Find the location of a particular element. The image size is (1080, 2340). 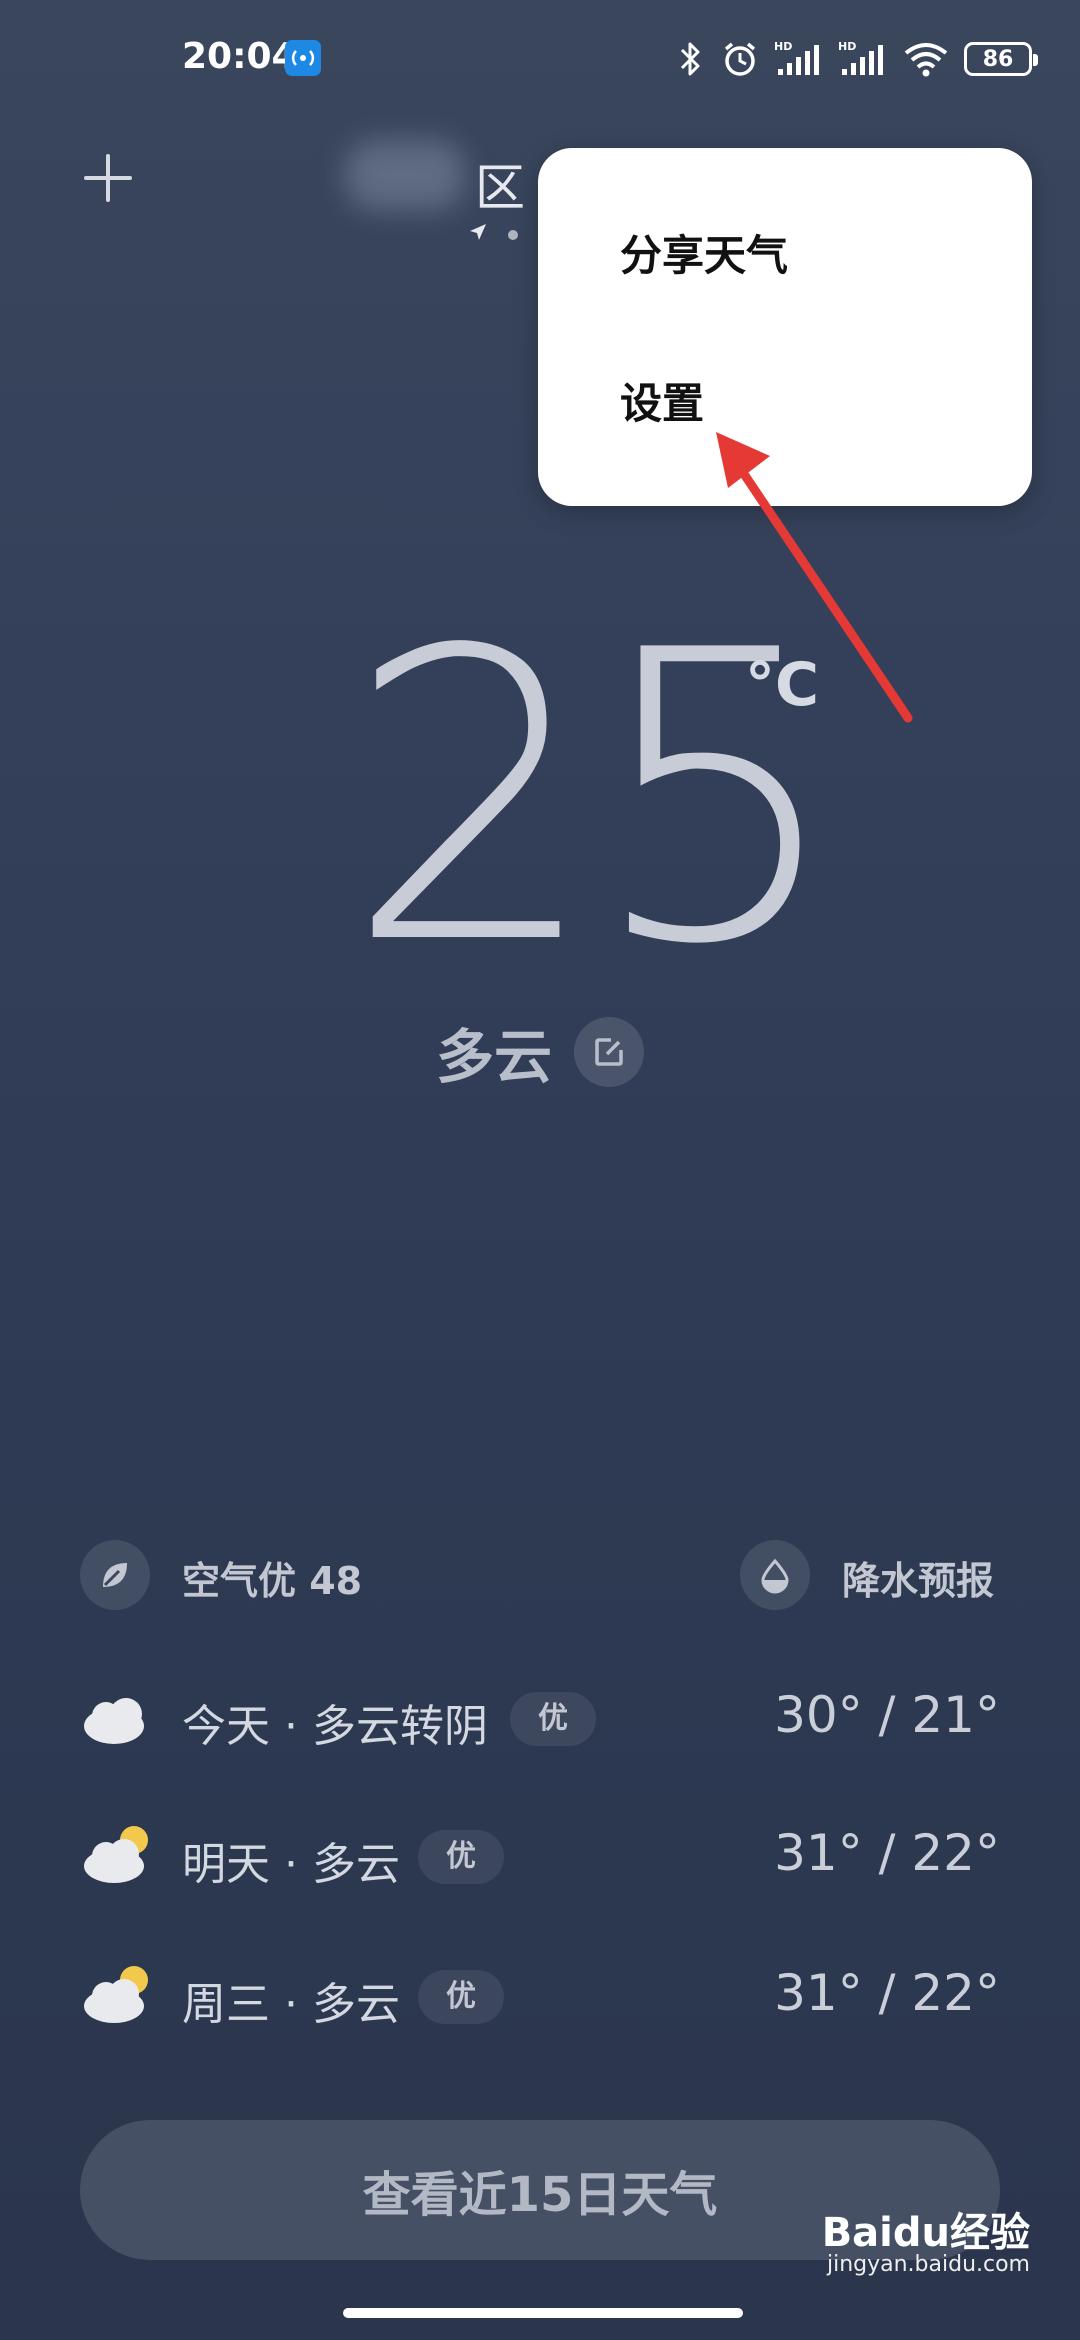

forecast-day: 今天 · 多云转阴 is located at coordinates (335, 1726).